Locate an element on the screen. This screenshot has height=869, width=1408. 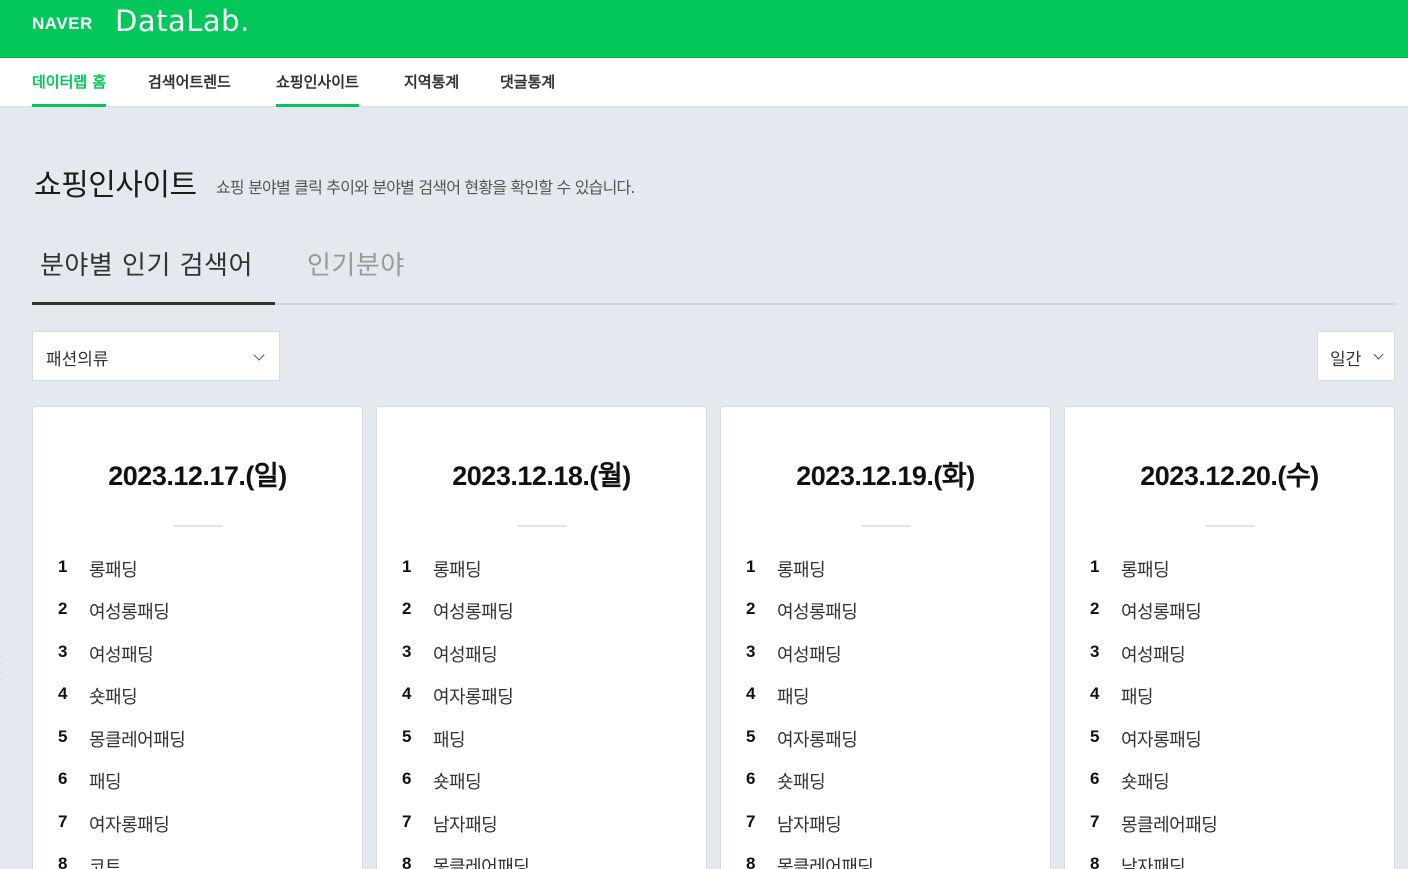
nav-item-region-stats: 지역통계 is located at coordinates (431, 82).